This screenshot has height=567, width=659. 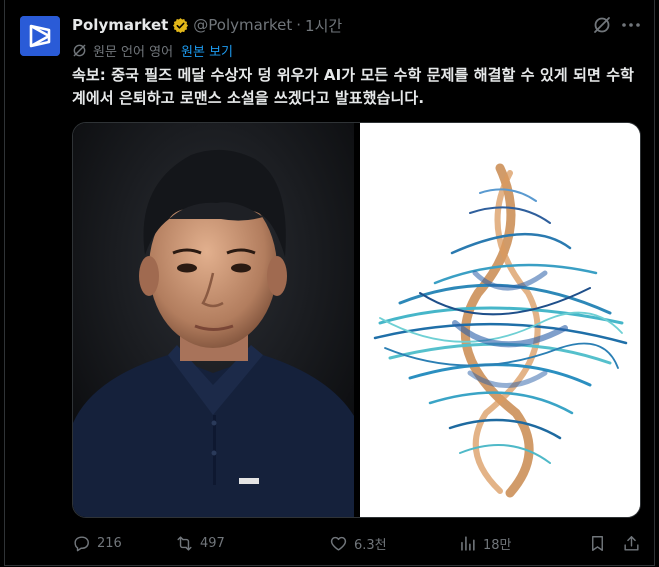 I want to click on timestamp: 1시간, so click(x=323, y=25).